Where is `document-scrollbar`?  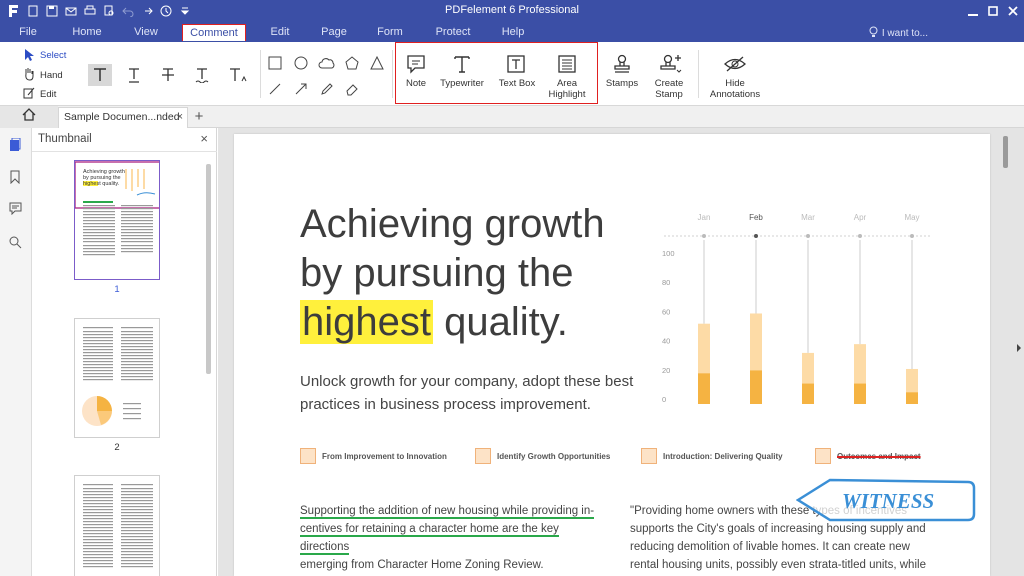
document-scrollbar is located at coordinates (1005, 152).